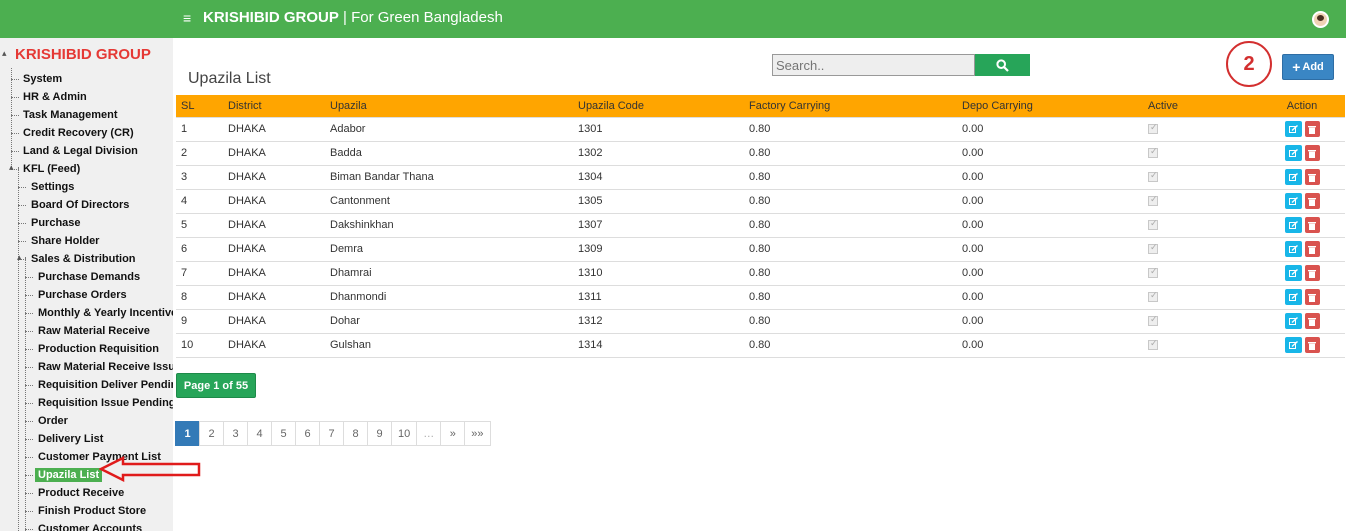 Image resolution: width=1346 pixels, height=531 pixels. What do you see at coordinates (1302, 106) in the screenshot?
I see `column-header-action: Action` at bounding box center [1302, 106].